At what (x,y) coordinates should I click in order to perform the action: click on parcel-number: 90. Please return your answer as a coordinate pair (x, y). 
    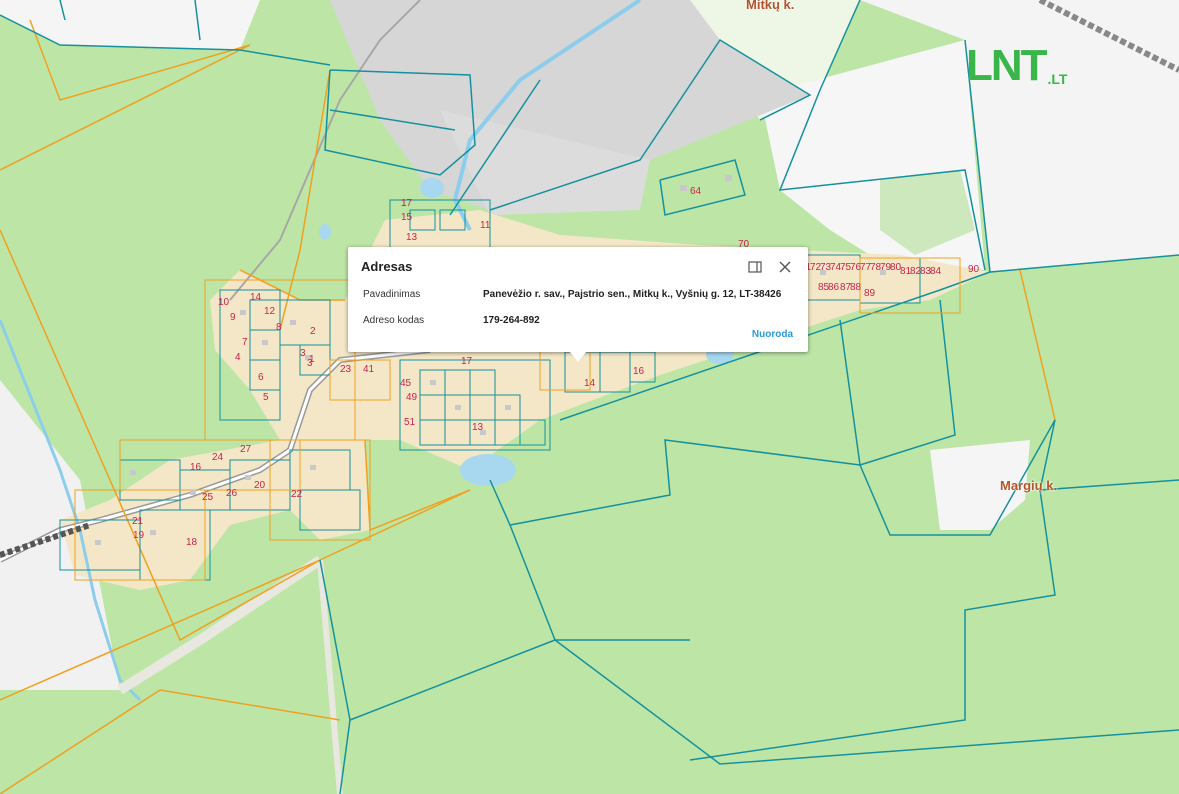
    Looking at the image, I should click on (974, 269).